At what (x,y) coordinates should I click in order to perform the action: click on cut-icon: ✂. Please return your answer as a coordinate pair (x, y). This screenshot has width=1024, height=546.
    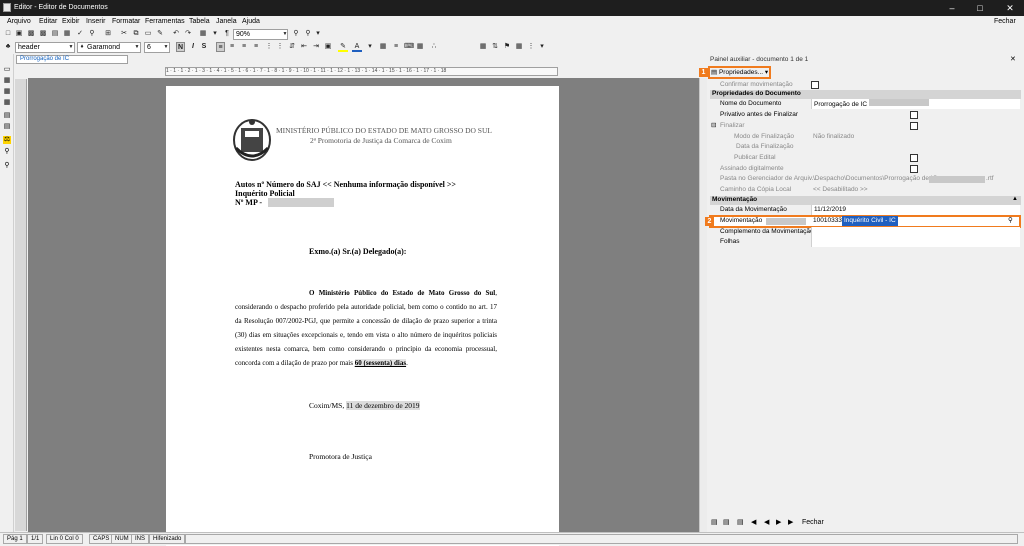
    Looking at the image, I should click on (124, 34).